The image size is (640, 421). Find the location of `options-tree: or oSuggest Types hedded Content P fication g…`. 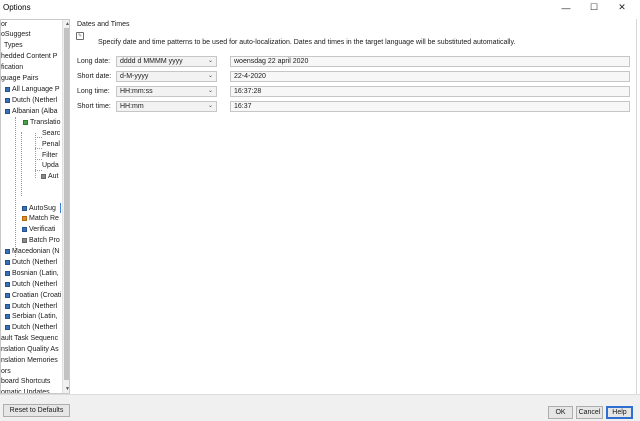

options-tree: or oSuggest Types hedded Content P fication g… is located at coordinates (35, 206).